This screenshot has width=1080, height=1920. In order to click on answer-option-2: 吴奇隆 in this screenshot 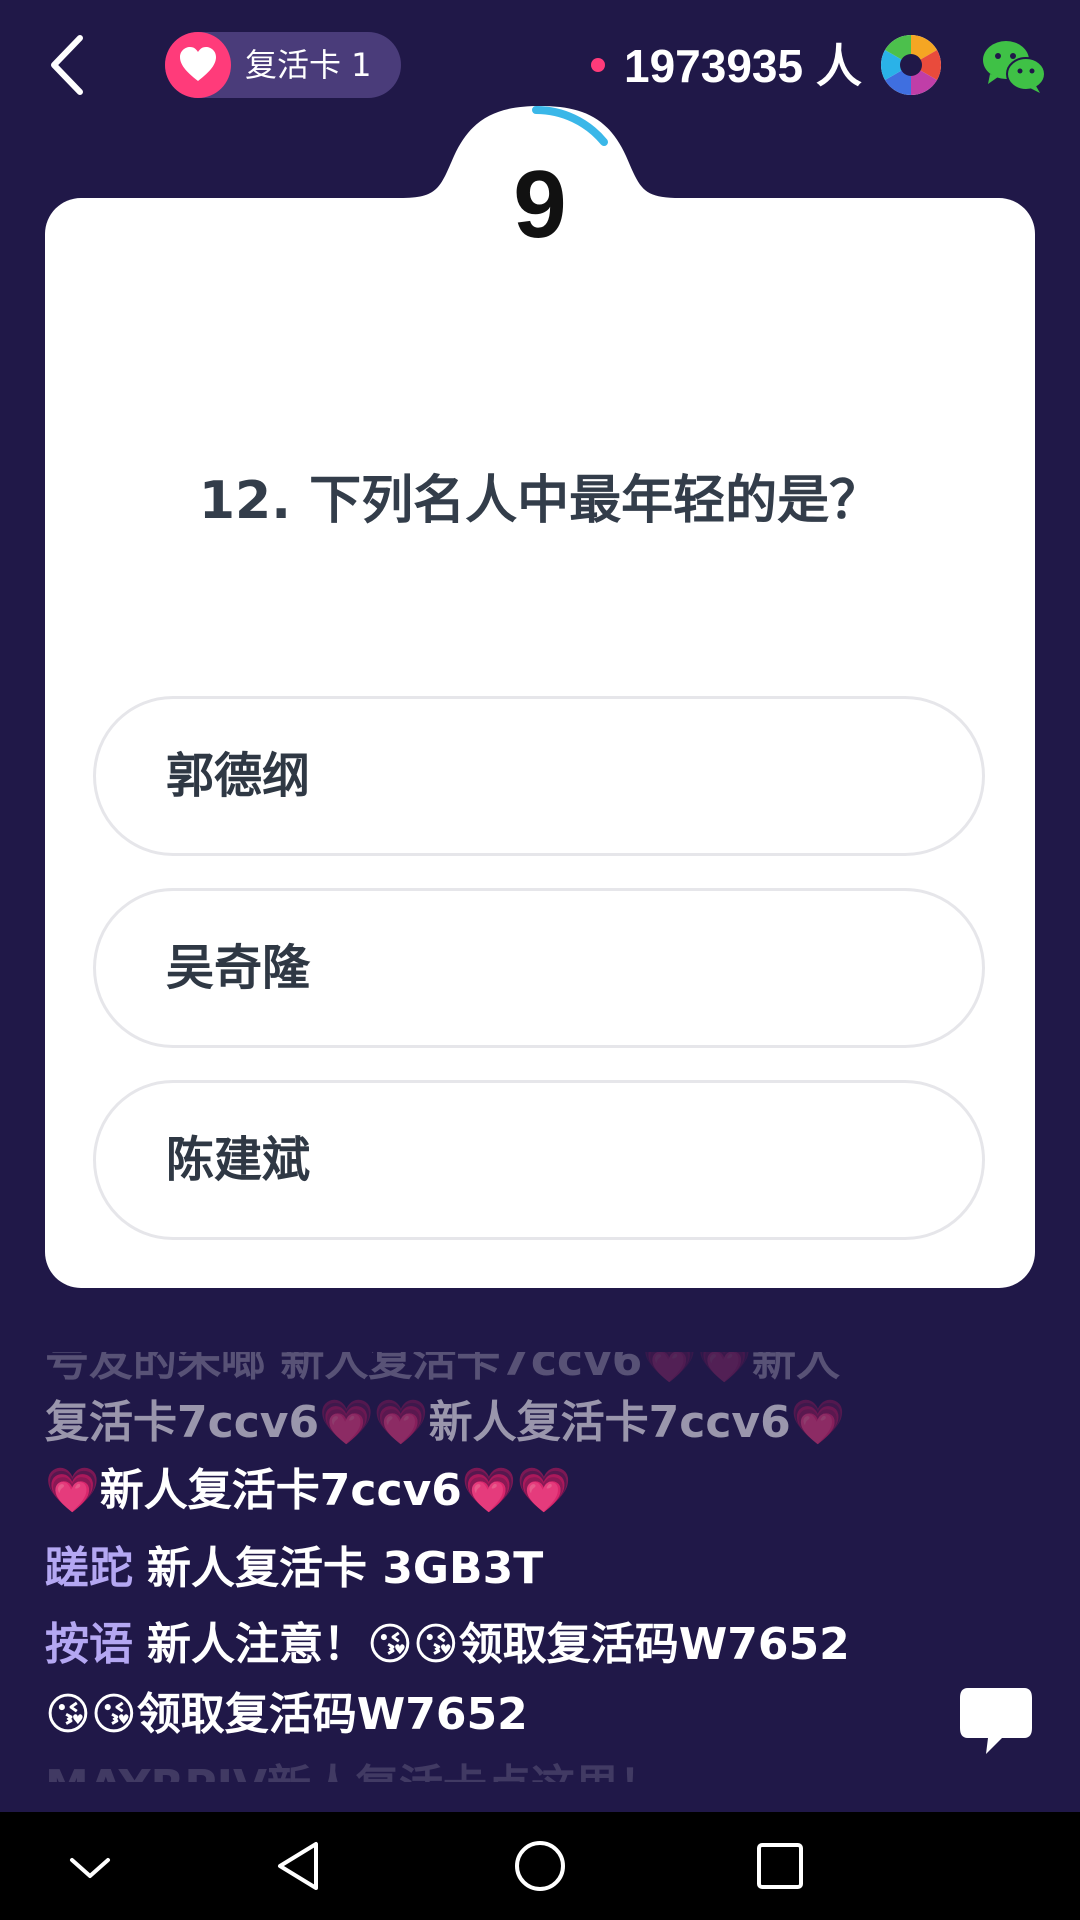, I will do `click(539, 968)`.